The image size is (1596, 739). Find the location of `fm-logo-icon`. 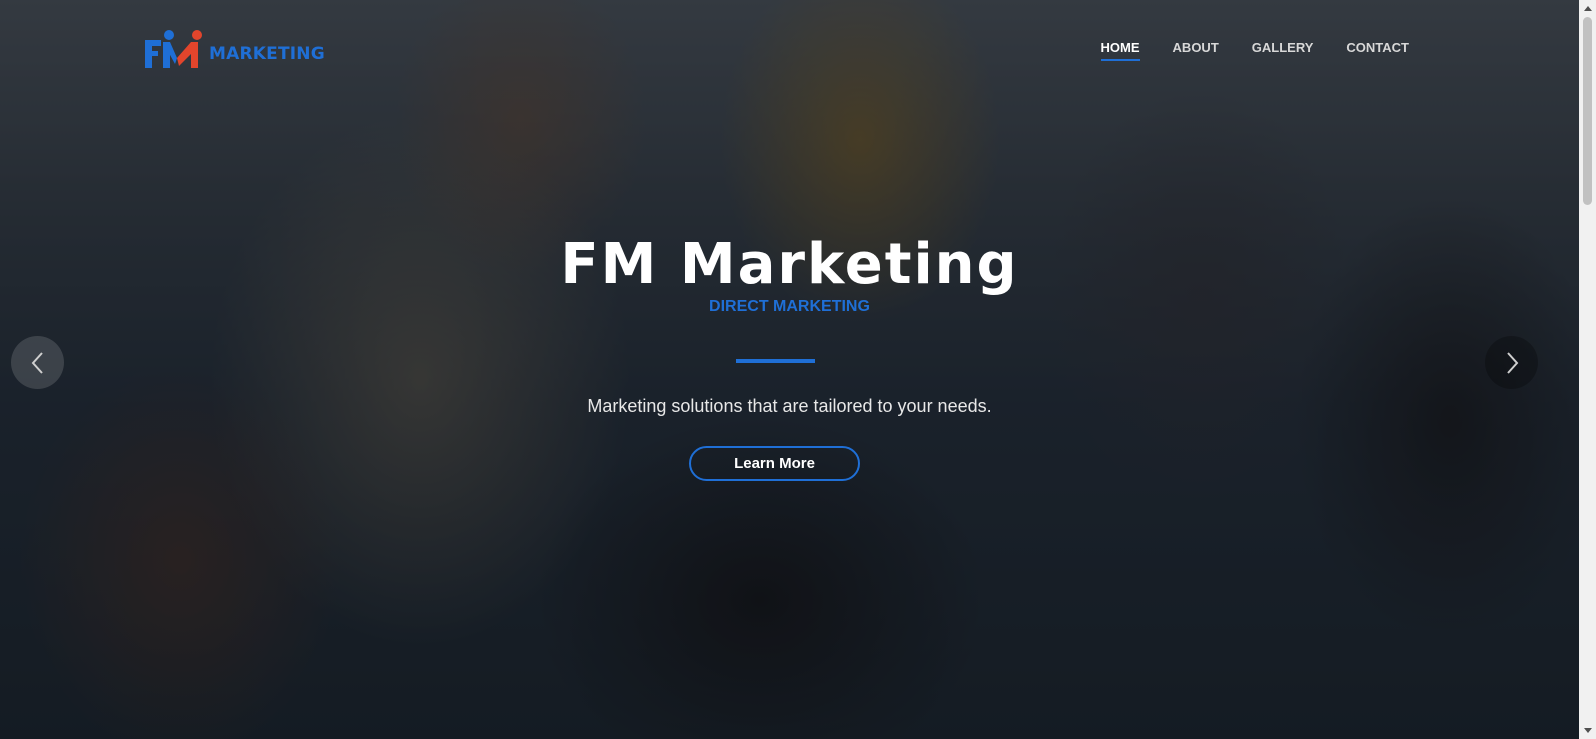

fm-logo-icon is located at coordinates (173, 49).